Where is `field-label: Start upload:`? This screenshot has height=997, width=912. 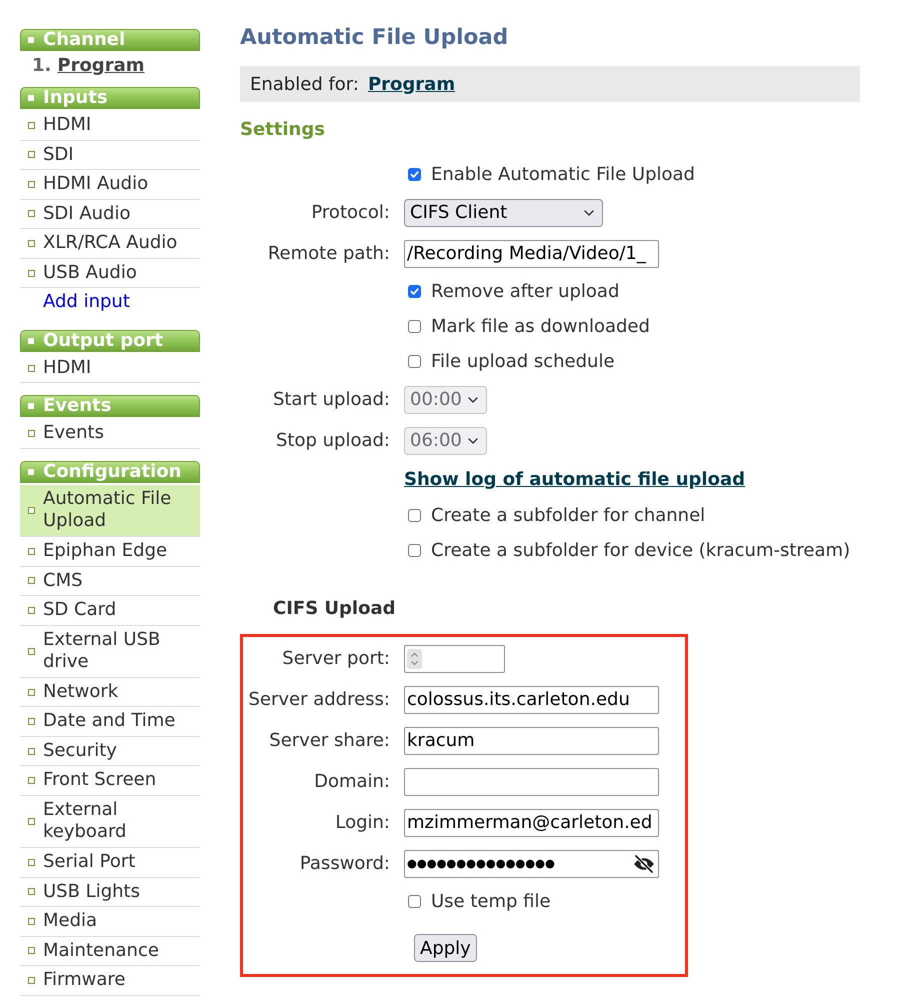
field-label: Start upload: is located at coordinates (331, 399).